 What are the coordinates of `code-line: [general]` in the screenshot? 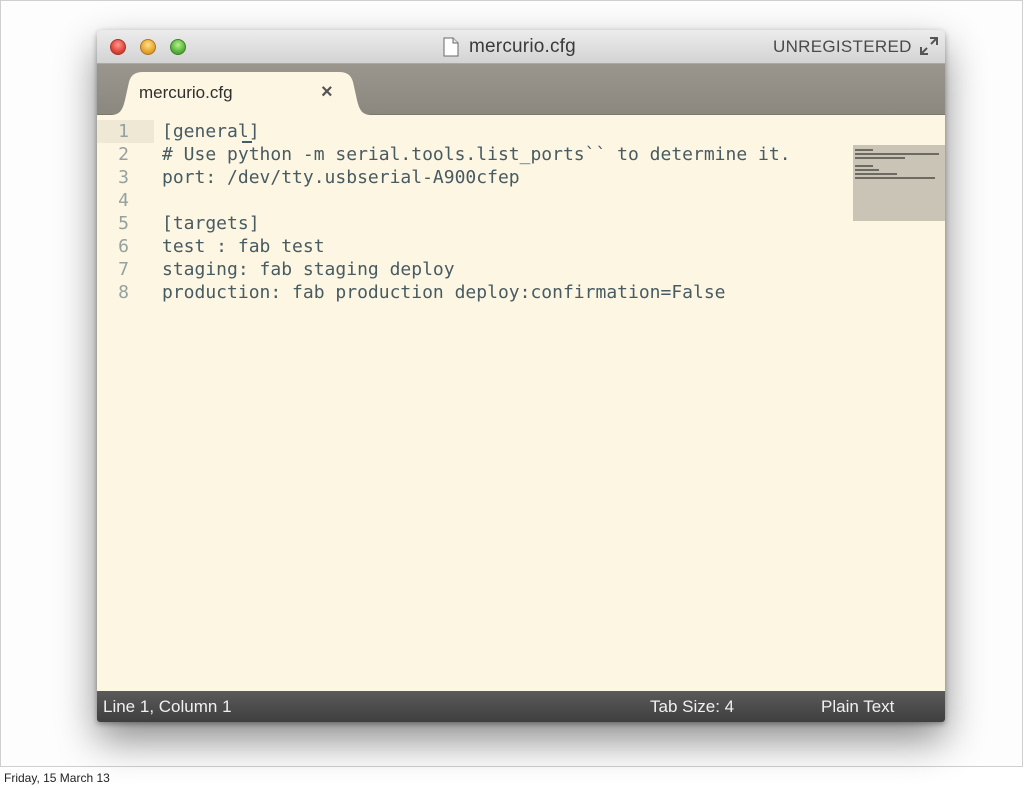 It's located at (211, 131).